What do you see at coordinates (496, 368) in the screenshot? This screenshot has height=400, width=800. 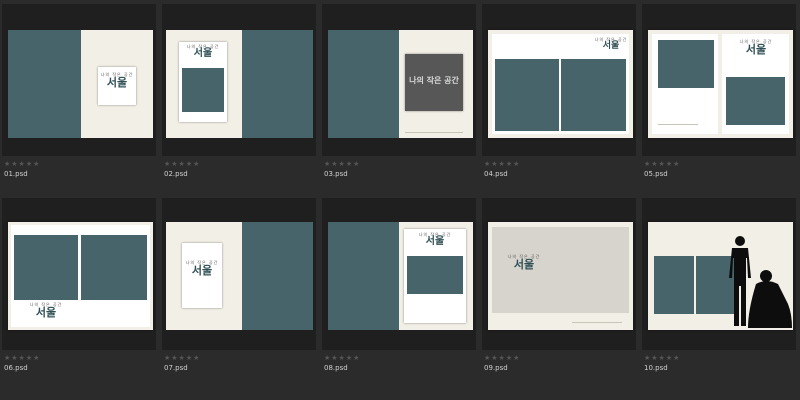 I see `file-name: 09.psd` at bounding box center [496, 368].